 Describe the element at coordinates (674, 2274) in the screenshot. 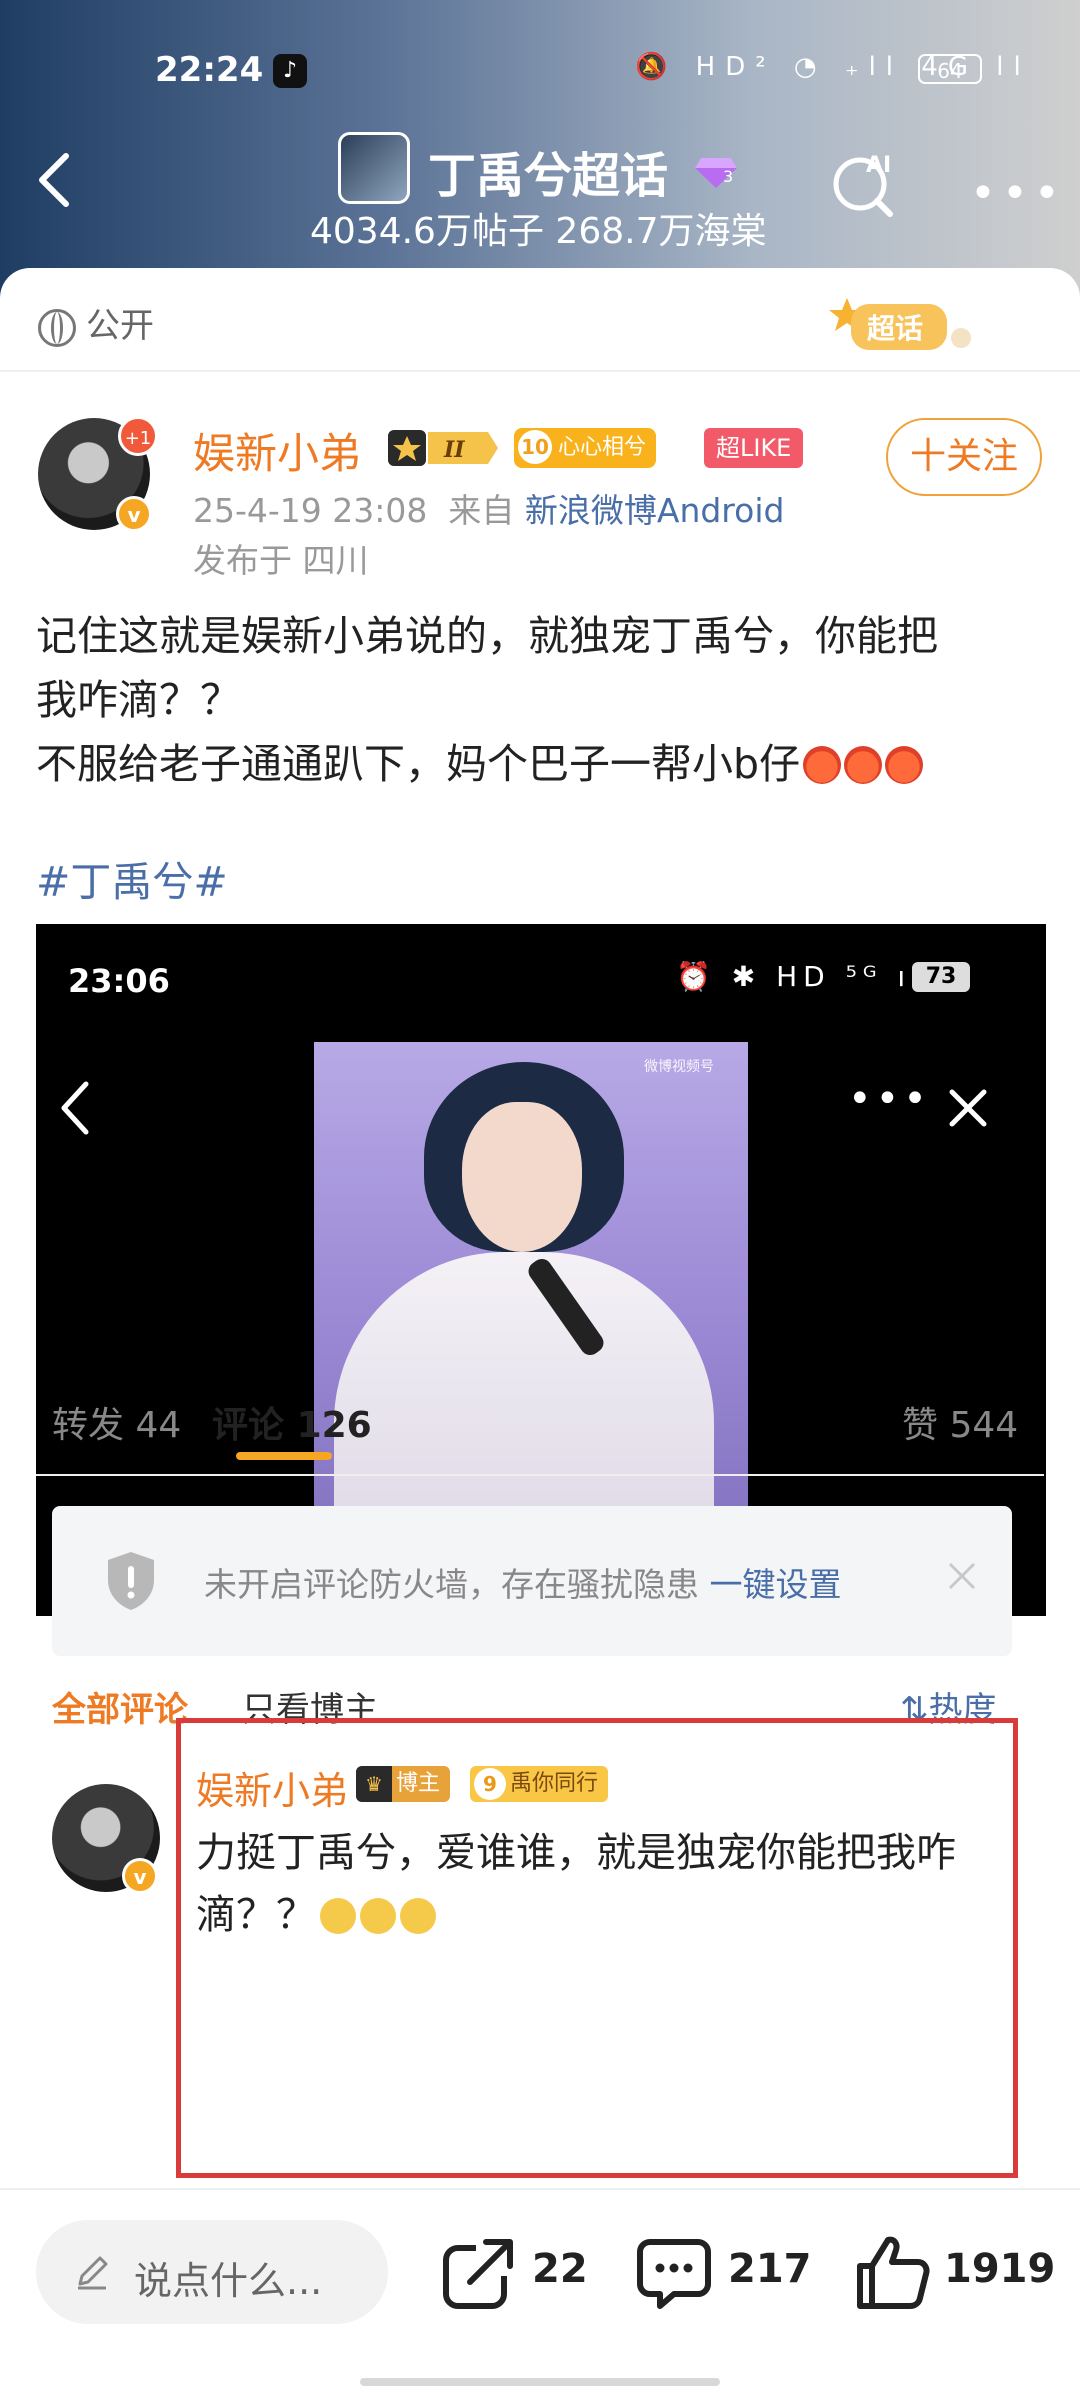

I see `comment-icon` at that location.